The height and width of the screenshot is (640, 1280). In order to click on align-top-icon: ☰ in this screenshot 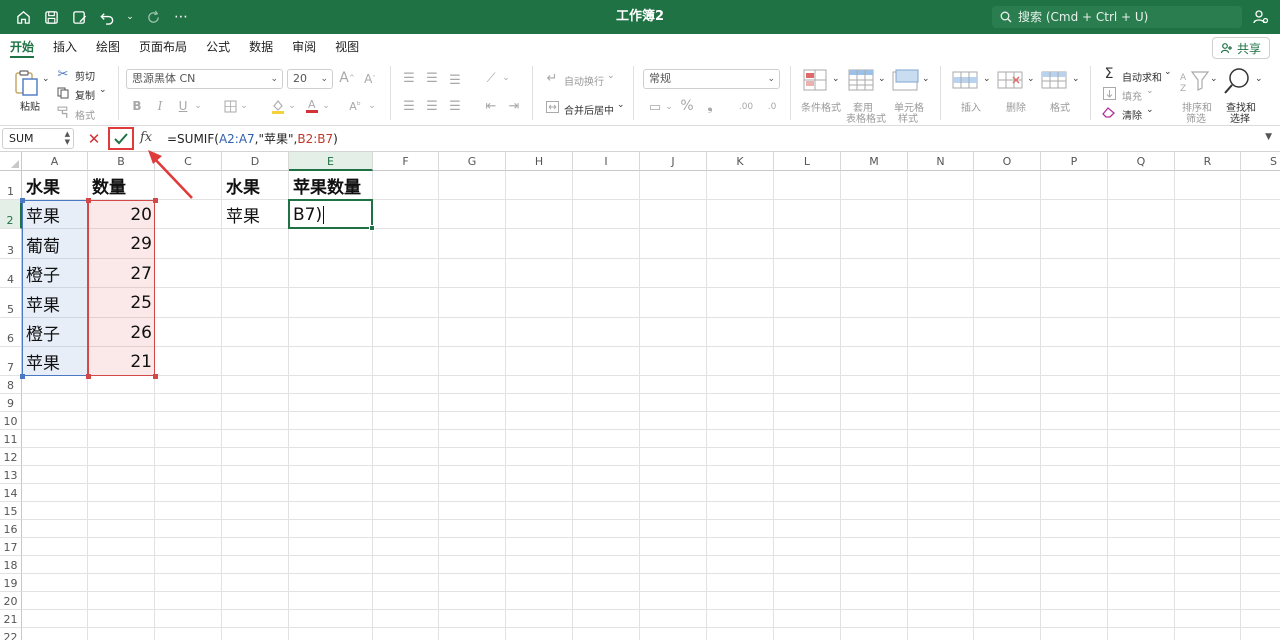, I will do `click(409, 78)`.